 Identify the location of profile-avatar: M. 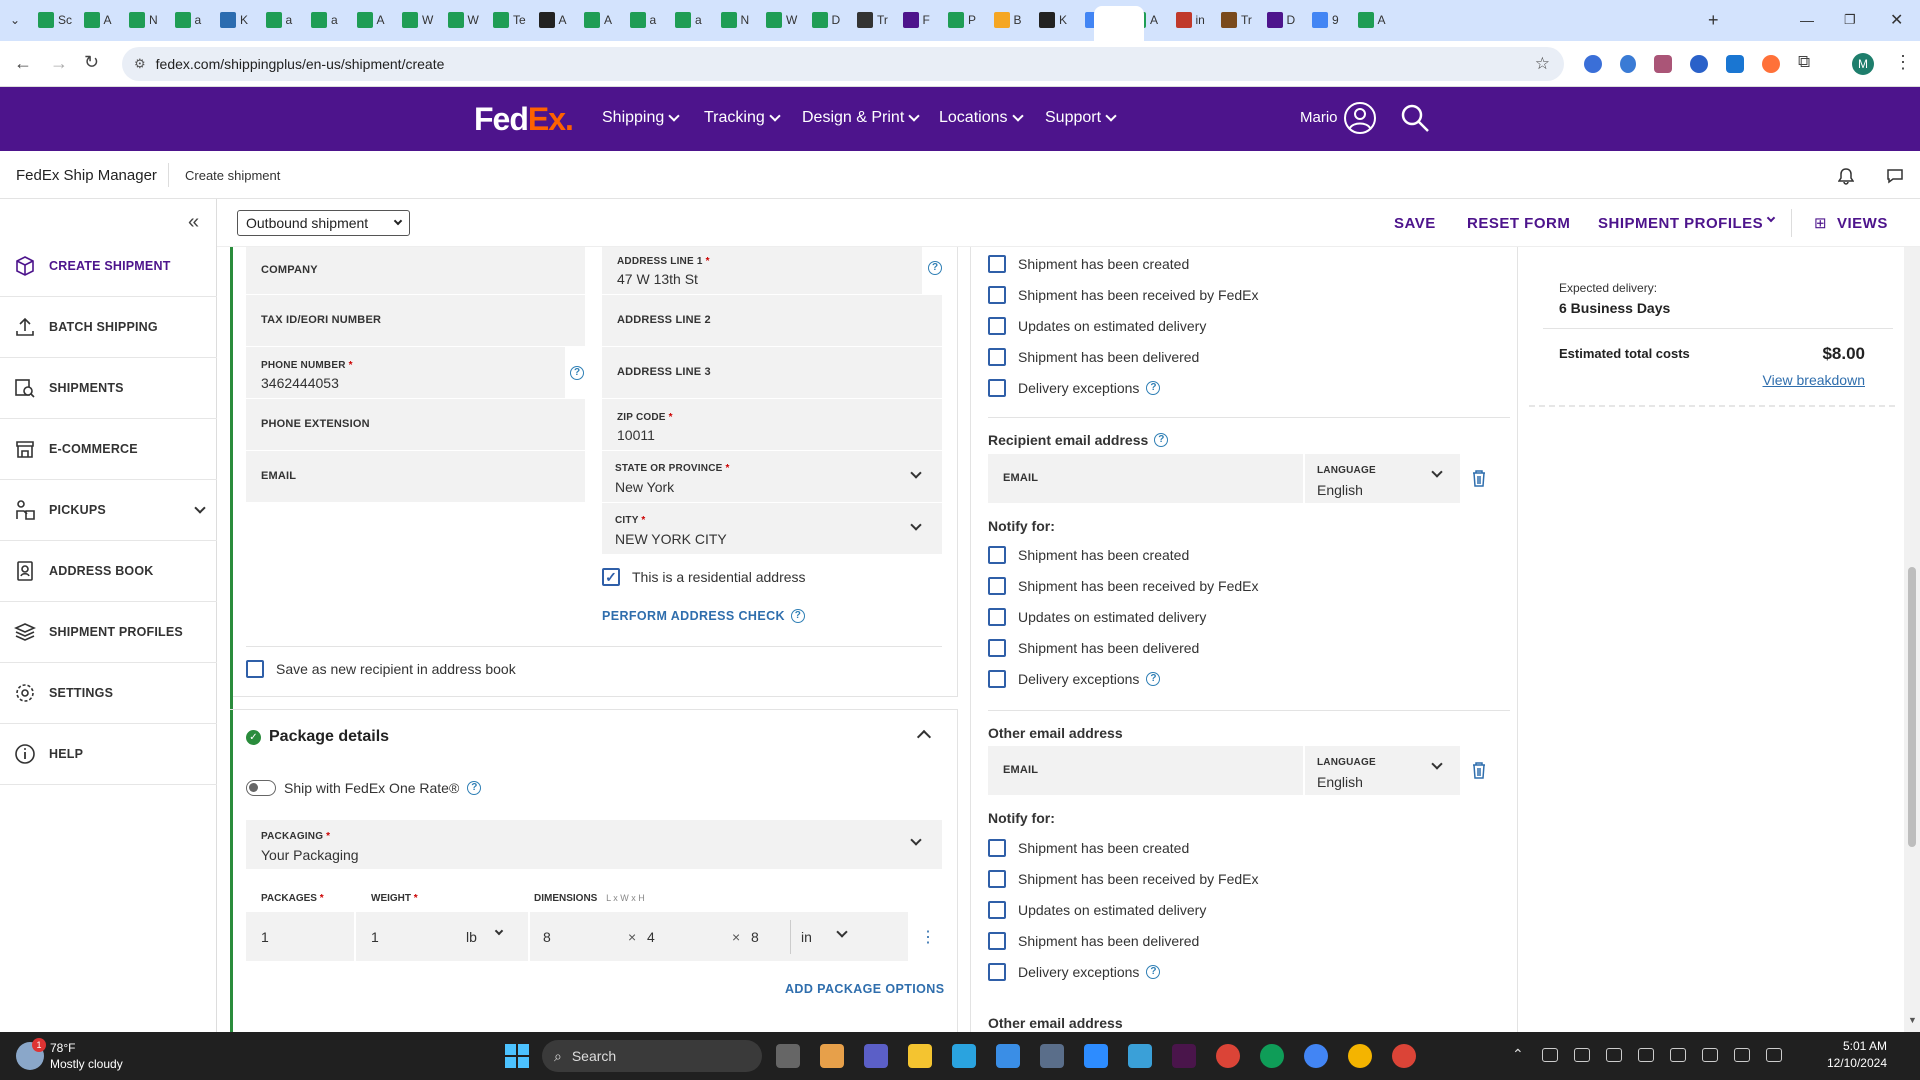
(1863, 64).